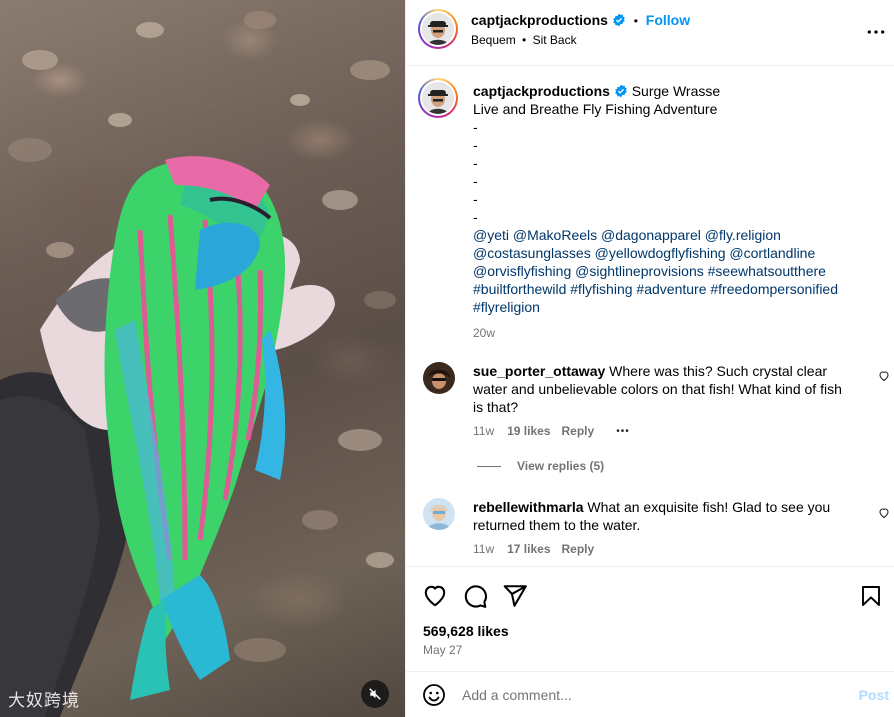  Describe the element at coordinates (515, 596) in the screenshot. I see `share-icon` at that location.